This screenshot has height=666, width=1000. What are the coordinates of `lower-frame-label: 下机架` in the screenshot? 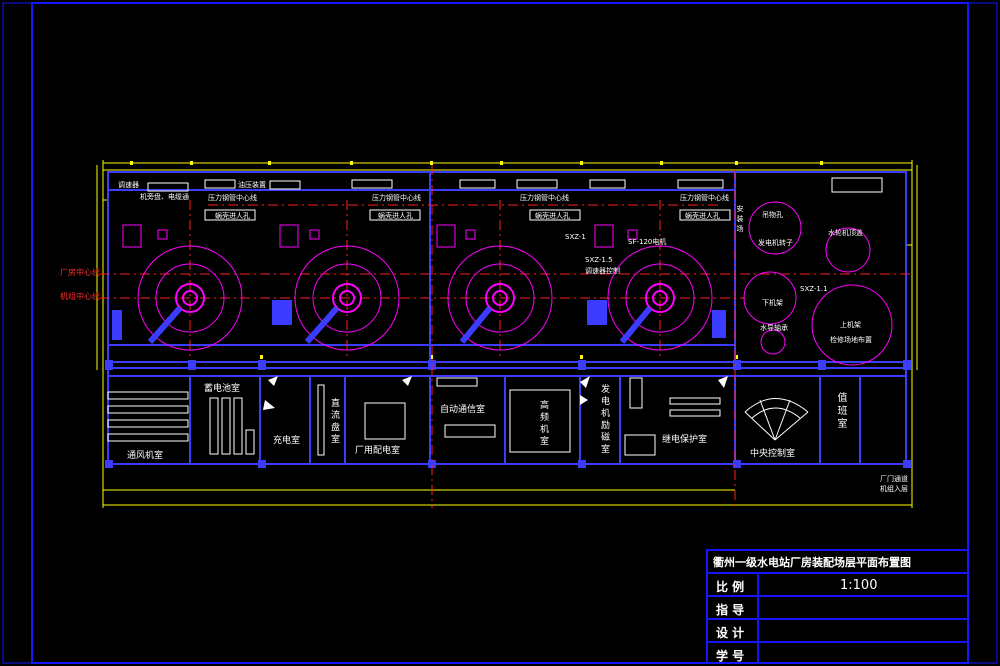 It's located at (772, 303).